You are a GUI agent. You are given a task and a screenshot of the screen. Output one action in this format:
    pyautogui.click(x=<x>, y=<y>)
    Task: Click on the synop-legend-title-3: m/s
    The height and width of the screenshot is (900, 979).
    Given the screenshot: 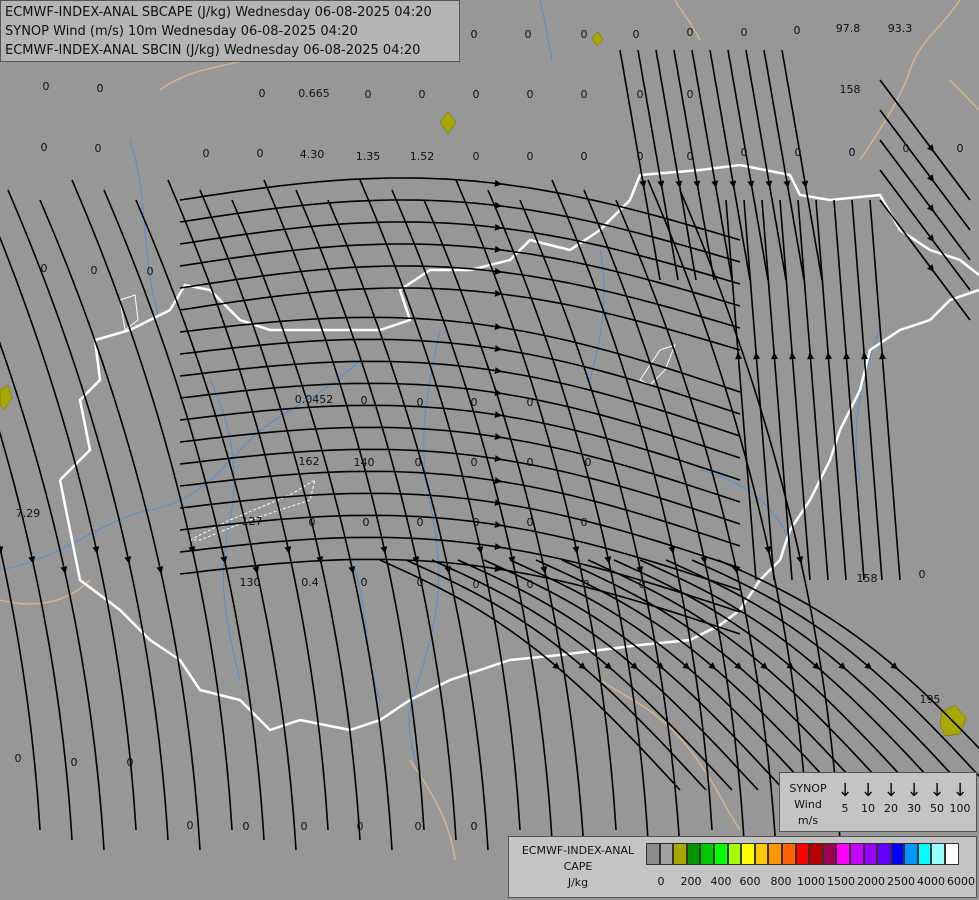 What is the action you would take?
    pyautogui.click(x=808, y=820)
    